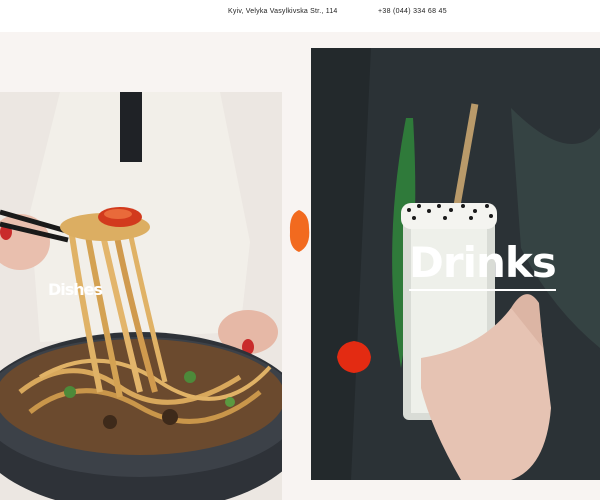 The image size is (600, 500). What do you see at coordinates (299, 231) in the screenshot?
I see `orange-paint-blob` at bounding box center [299, 231].